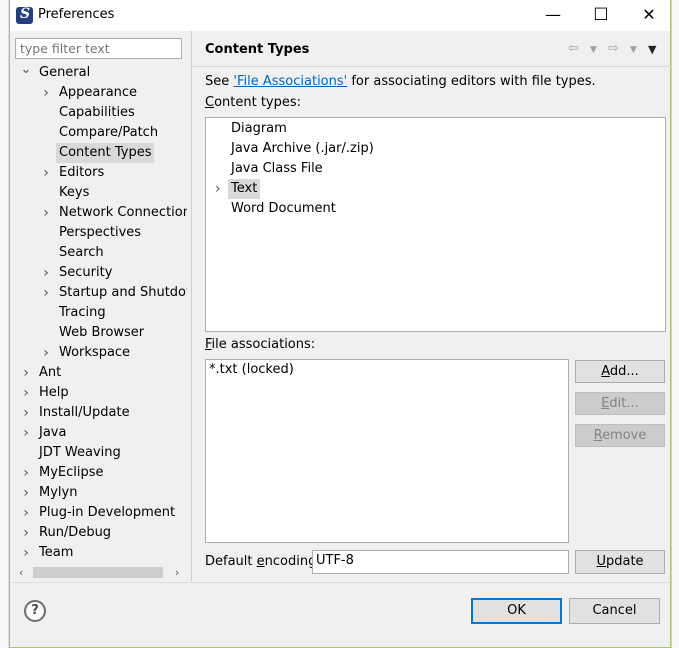 The width and height of the screenshot is (679, 648). Describe the element at coordinates (251, 370) in the screenshot. I see `file-association-item: *.txt (locked)` at that location.